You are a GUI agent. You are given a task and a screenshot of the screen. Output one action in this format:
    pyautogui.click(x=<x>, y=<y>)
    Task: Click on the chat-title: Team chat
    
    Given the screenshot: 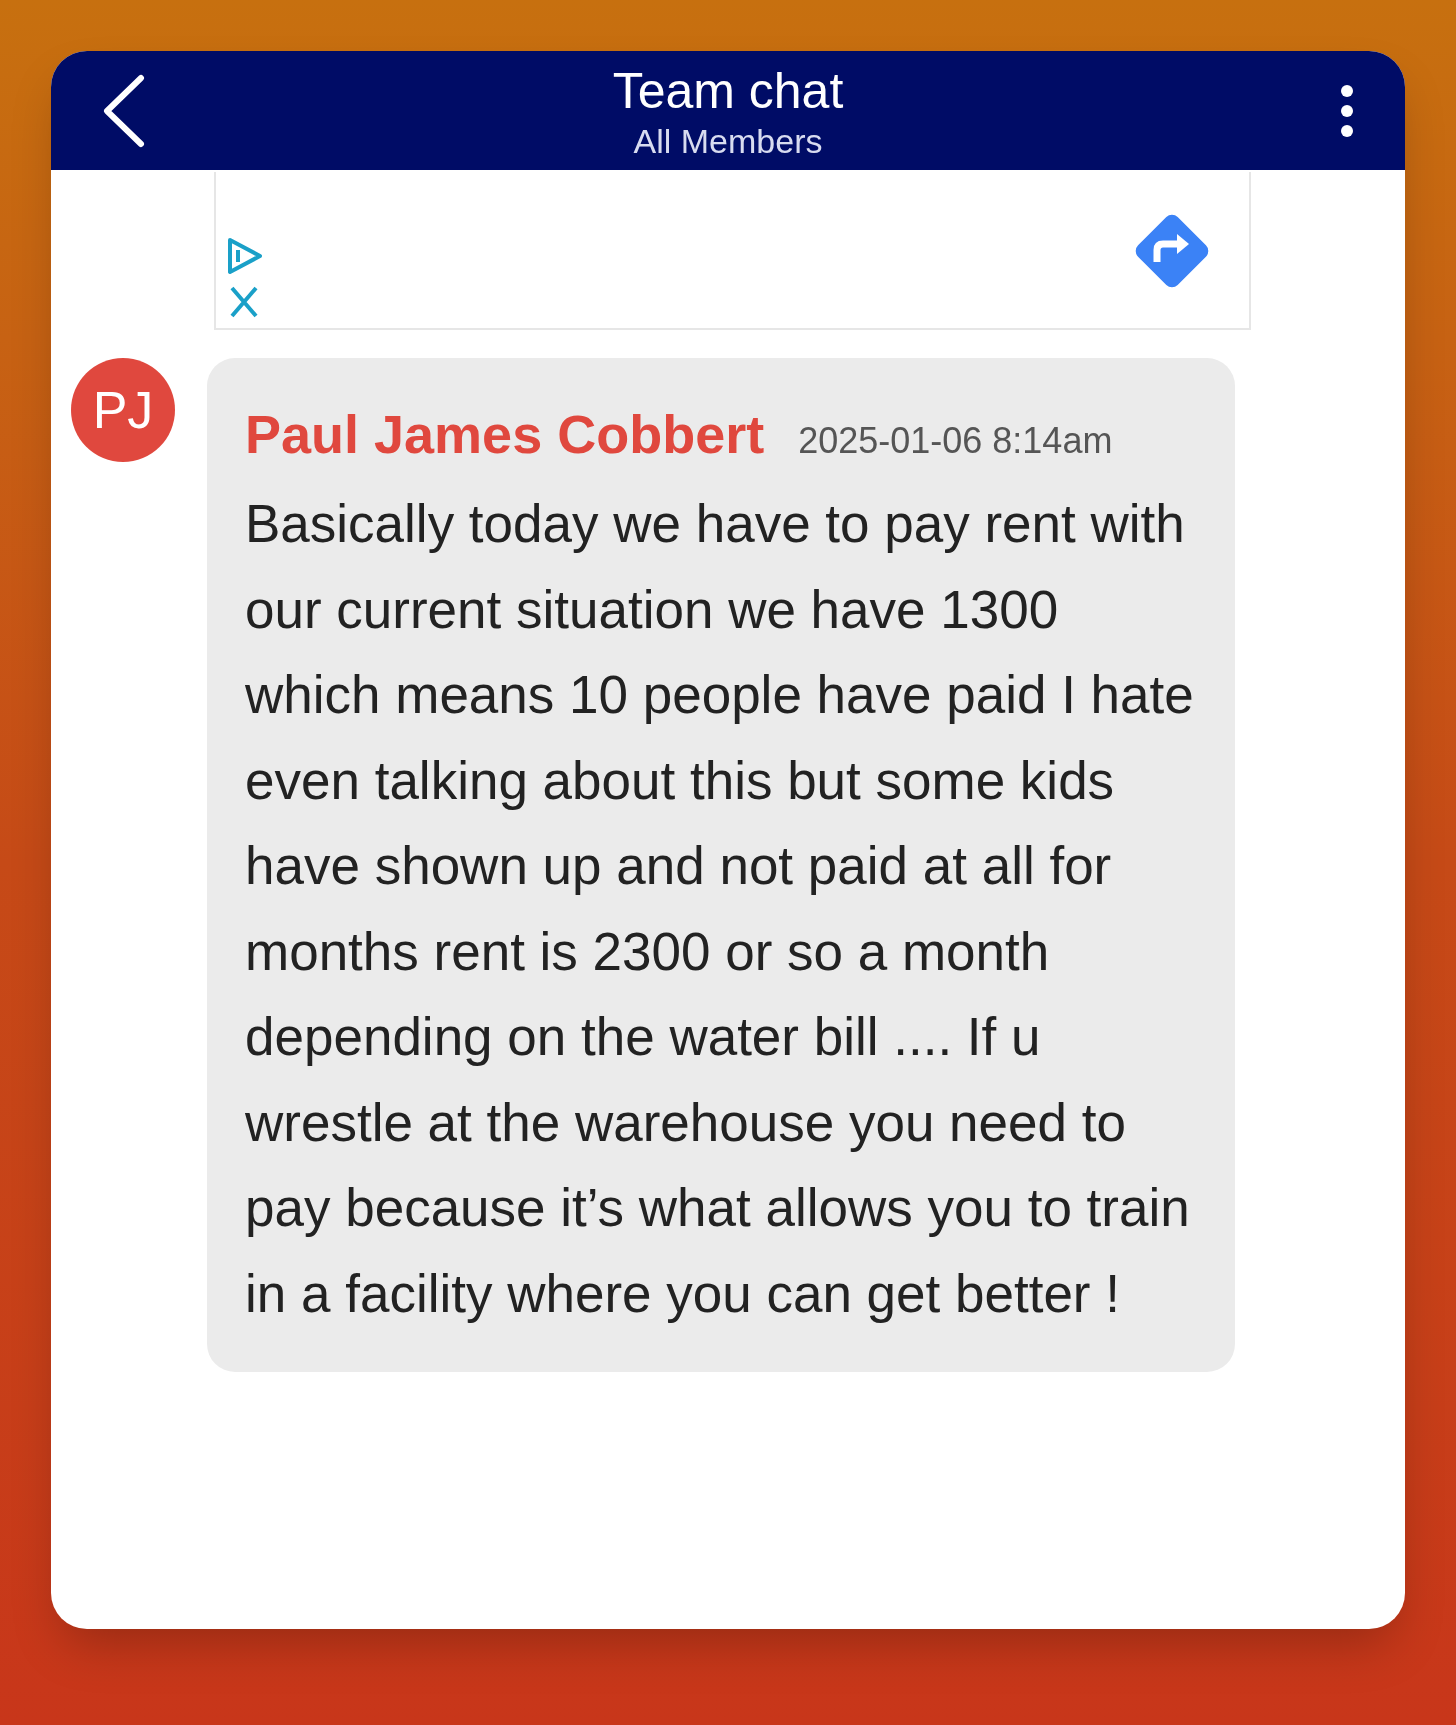 What is the action you would take?
    pyautogui.click(x=728, y=91)
    